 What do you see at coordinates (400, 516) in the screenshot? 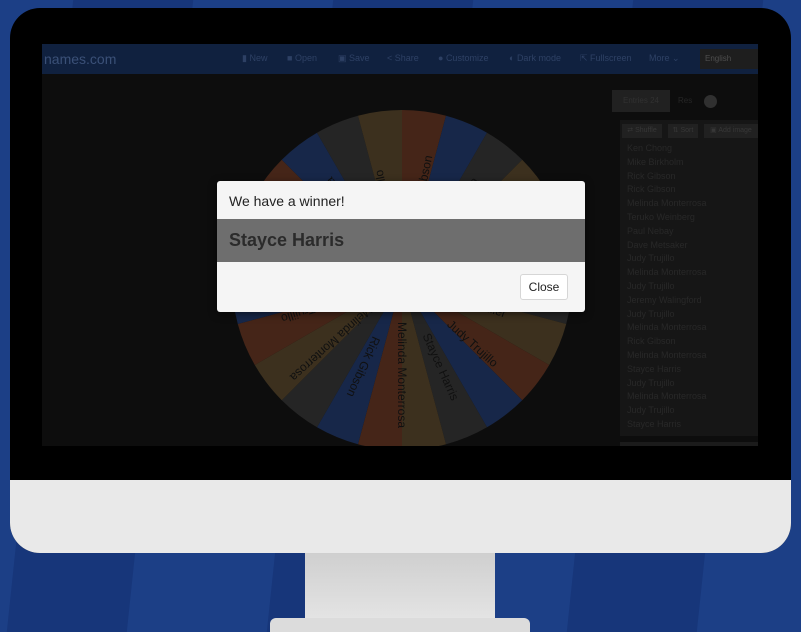
I see `monitor-chin` at bounding box center [400, 516].